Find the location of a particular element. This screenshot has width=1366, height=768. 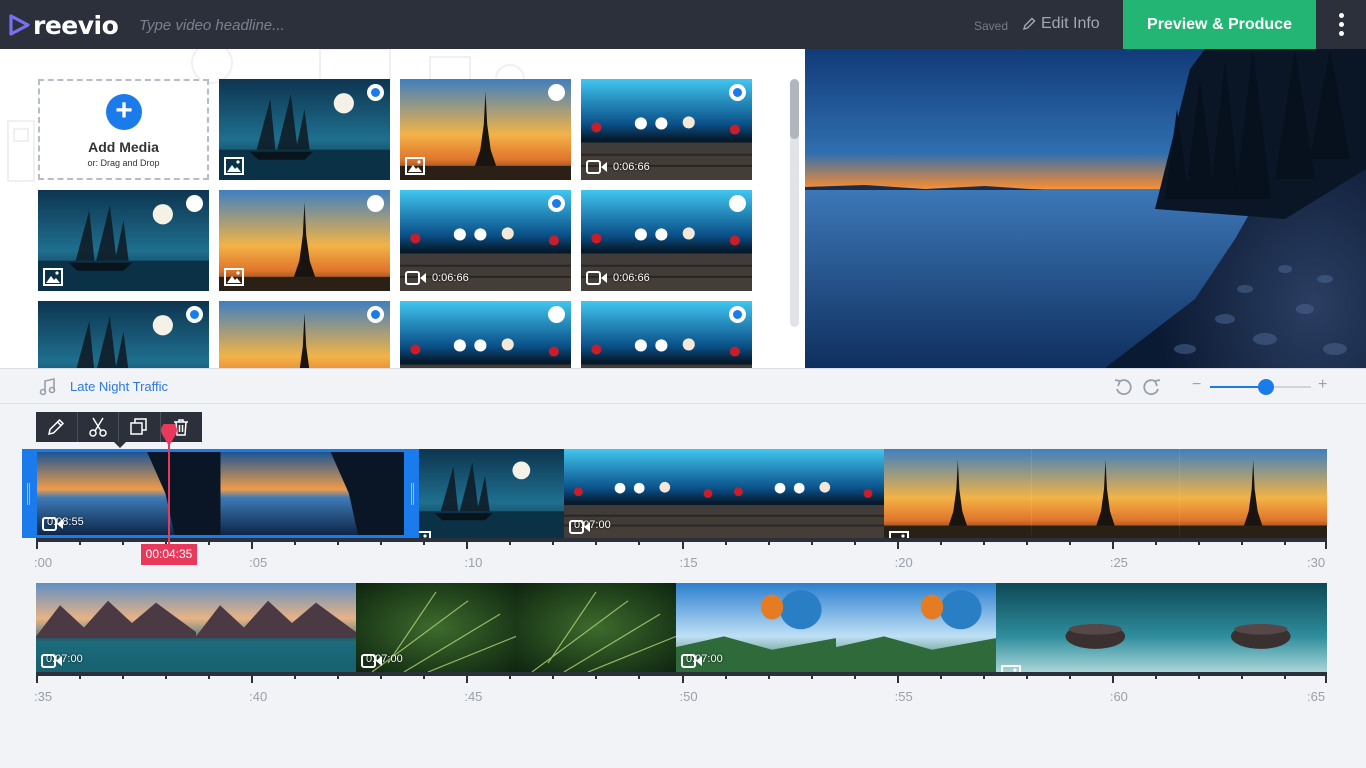

headline-input is located at coordinates (399, 25).